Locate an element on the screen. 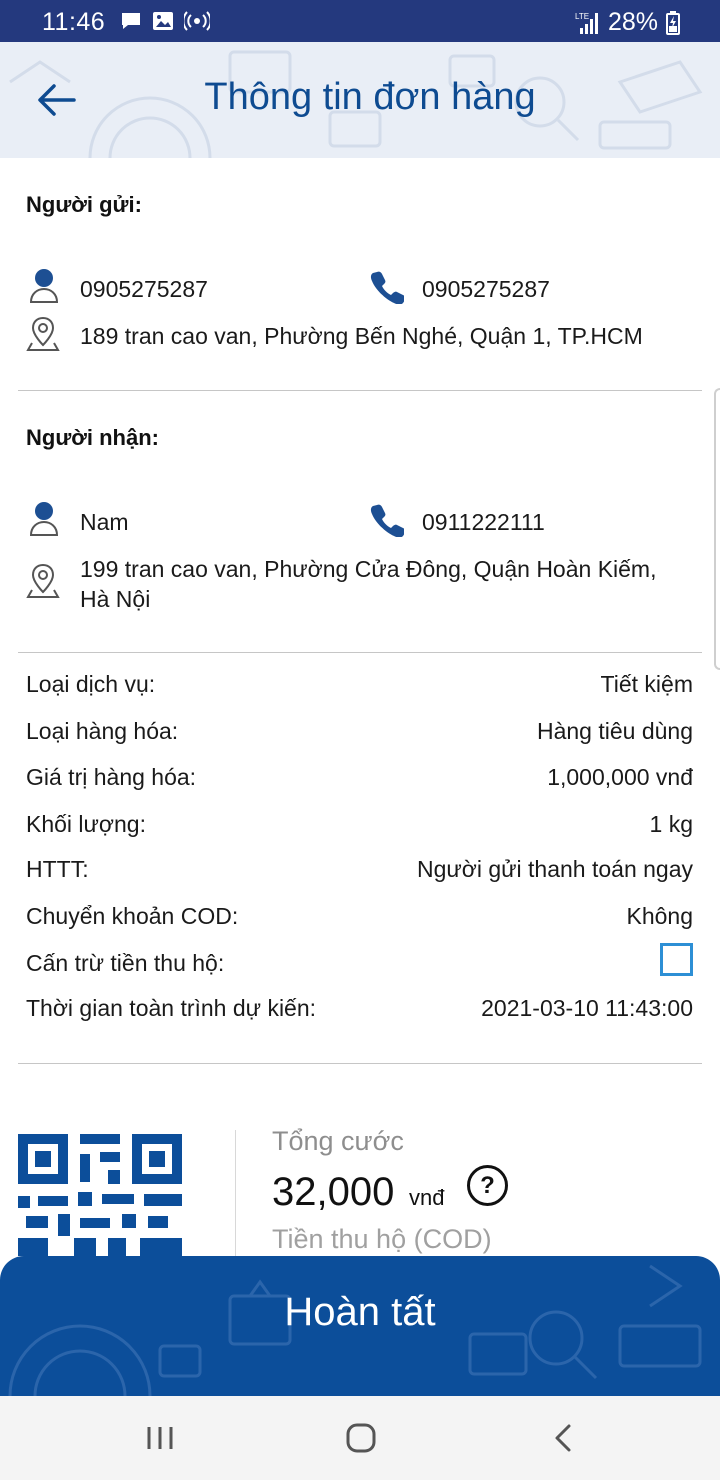 The width and height of the screenshot is (720, 1480). signal-icon: LTE is located at coordinates (586, 23).